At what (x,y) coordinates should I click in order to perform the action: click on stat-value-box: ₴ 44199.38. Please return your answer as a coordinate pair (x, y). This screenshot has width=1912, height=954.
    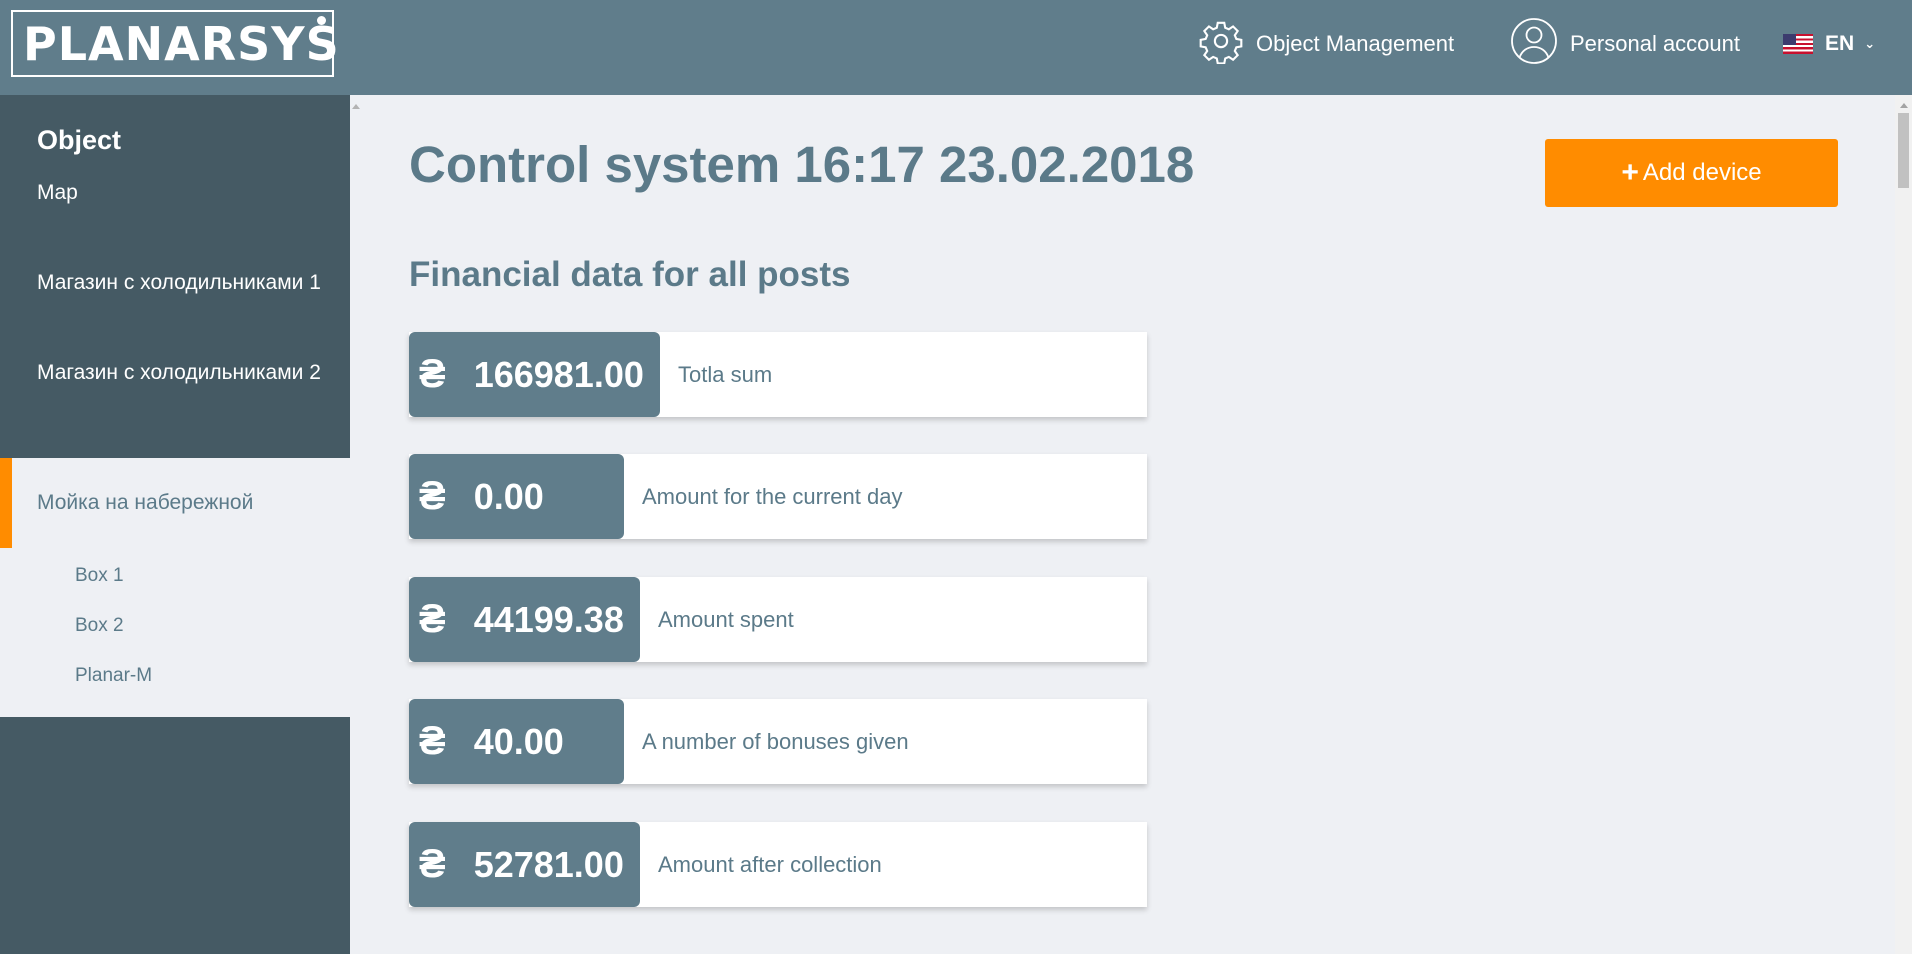
    Looking at the image, I should click on (524, 619).